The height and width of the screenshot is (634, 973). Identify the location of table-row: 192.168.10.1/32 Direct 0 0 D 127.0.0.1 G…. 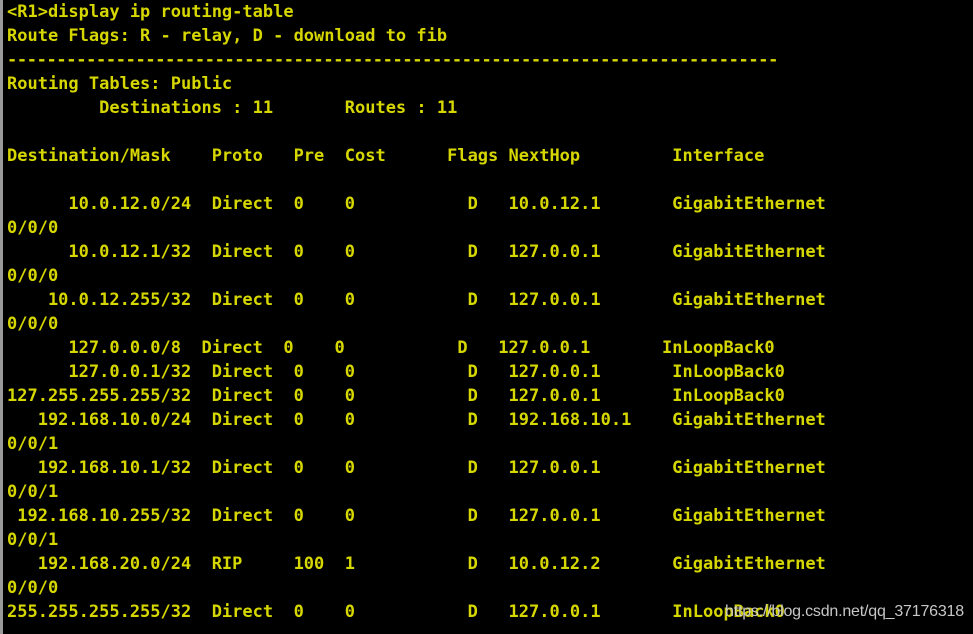
(416, 468).